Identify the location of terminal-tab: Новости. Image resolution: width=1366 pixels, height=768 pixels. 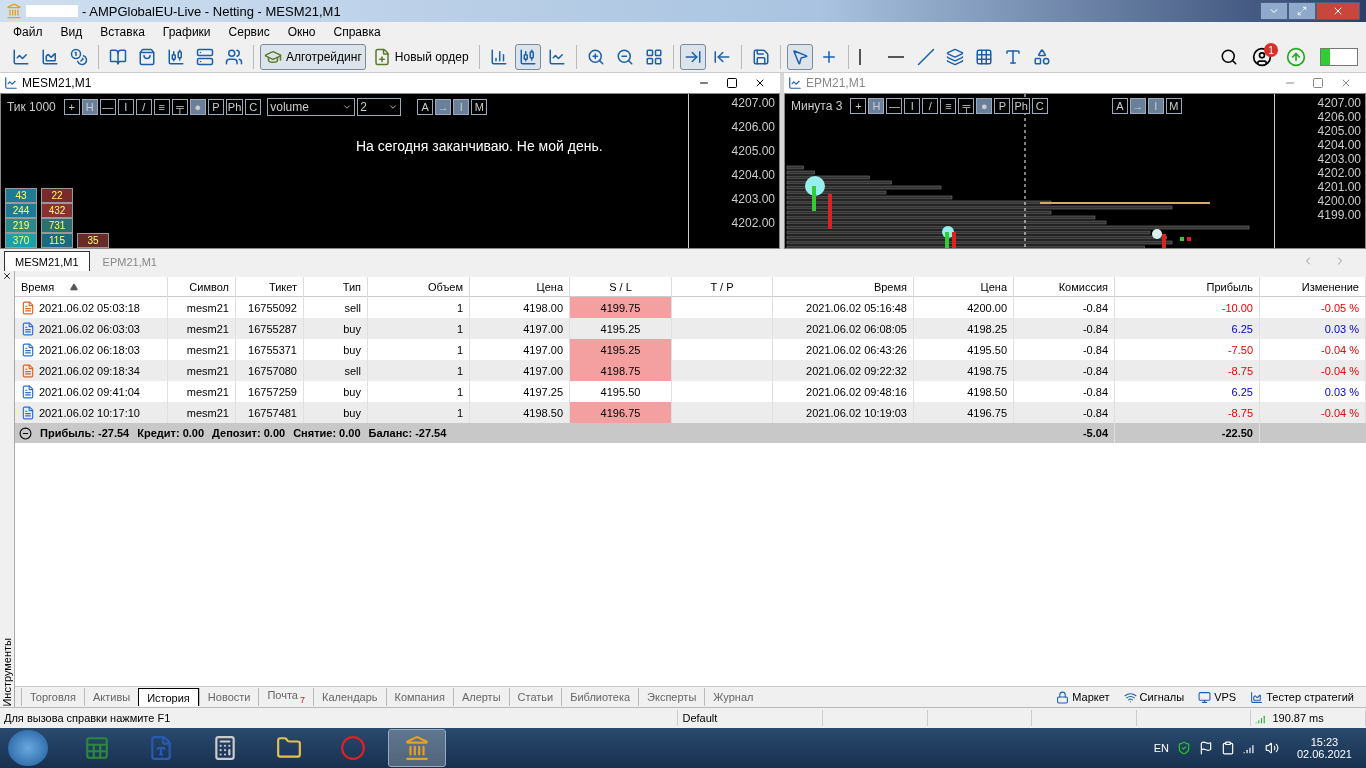
(228, 697).